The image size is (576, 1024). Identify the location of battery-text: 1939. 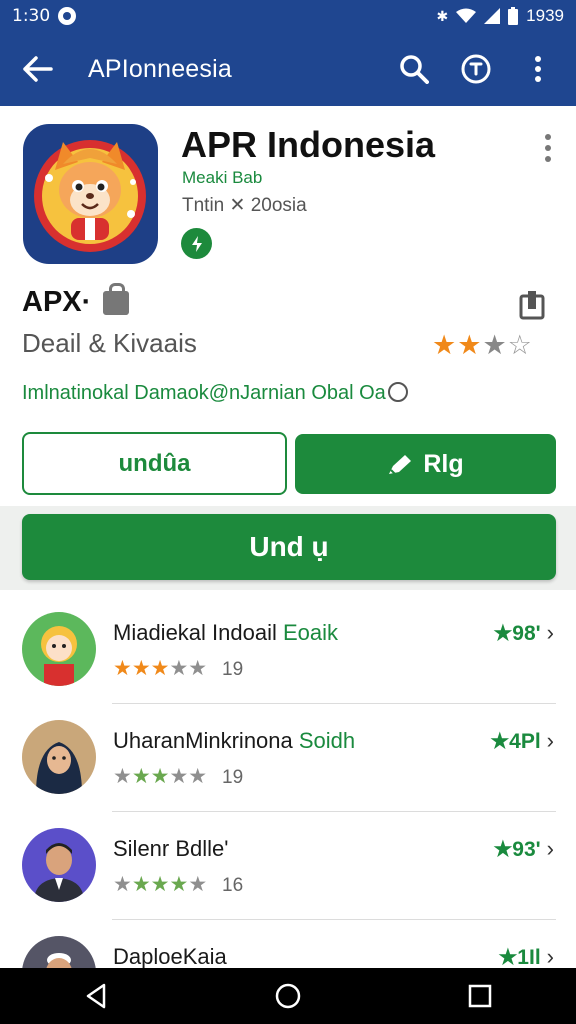
(545, 15).